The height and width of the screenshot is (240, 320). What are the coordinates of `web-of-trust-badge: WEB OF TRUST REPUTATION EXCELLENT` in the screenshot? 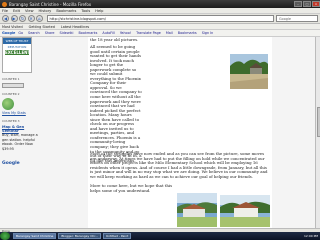 It's located at (17, 55).